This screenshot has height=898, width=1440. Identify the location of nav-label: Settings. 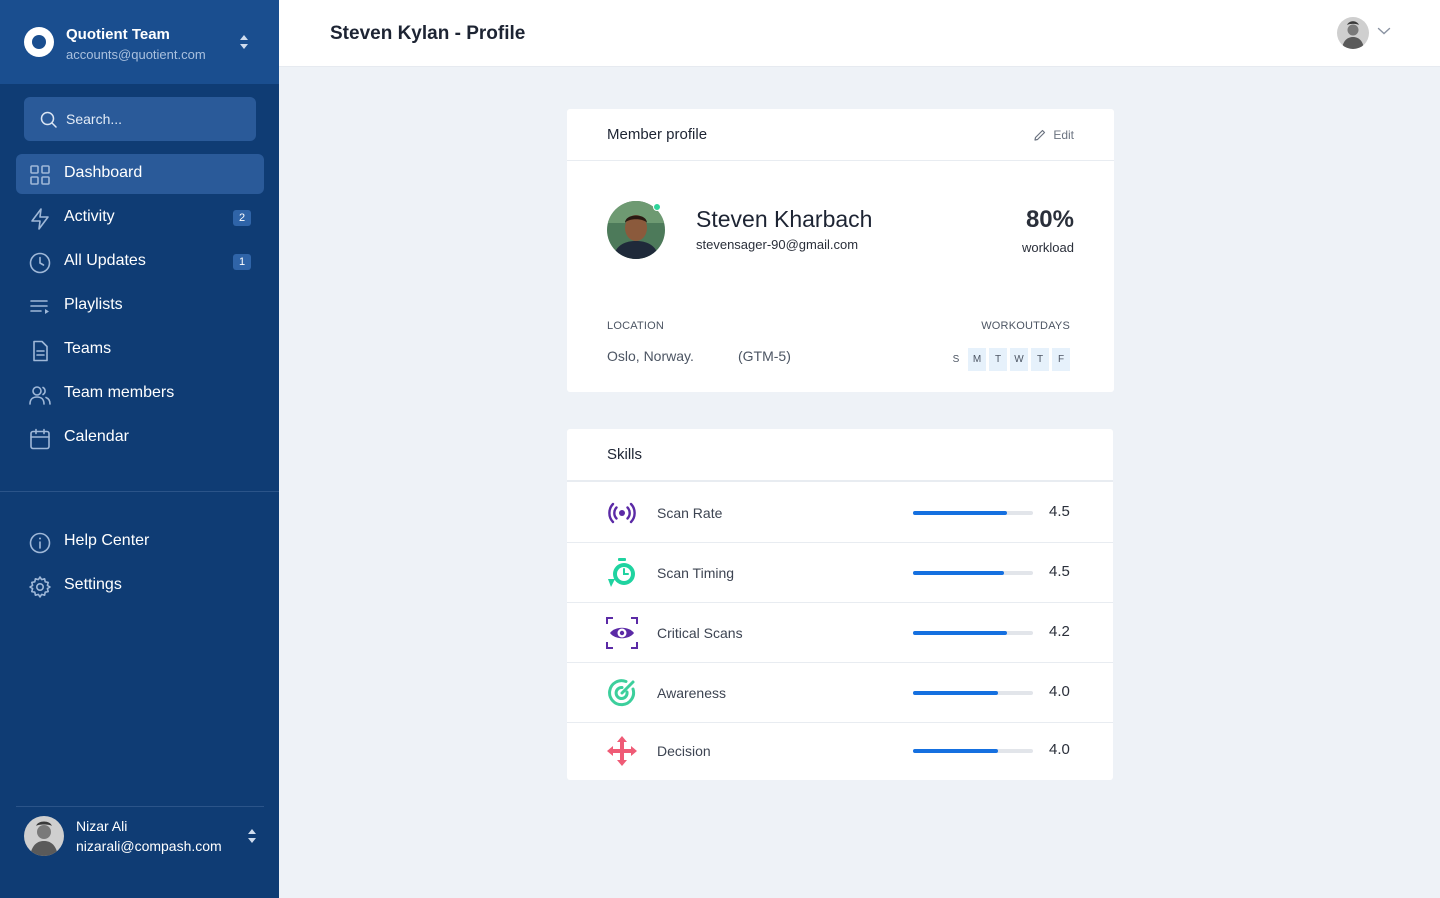
(93, 584).